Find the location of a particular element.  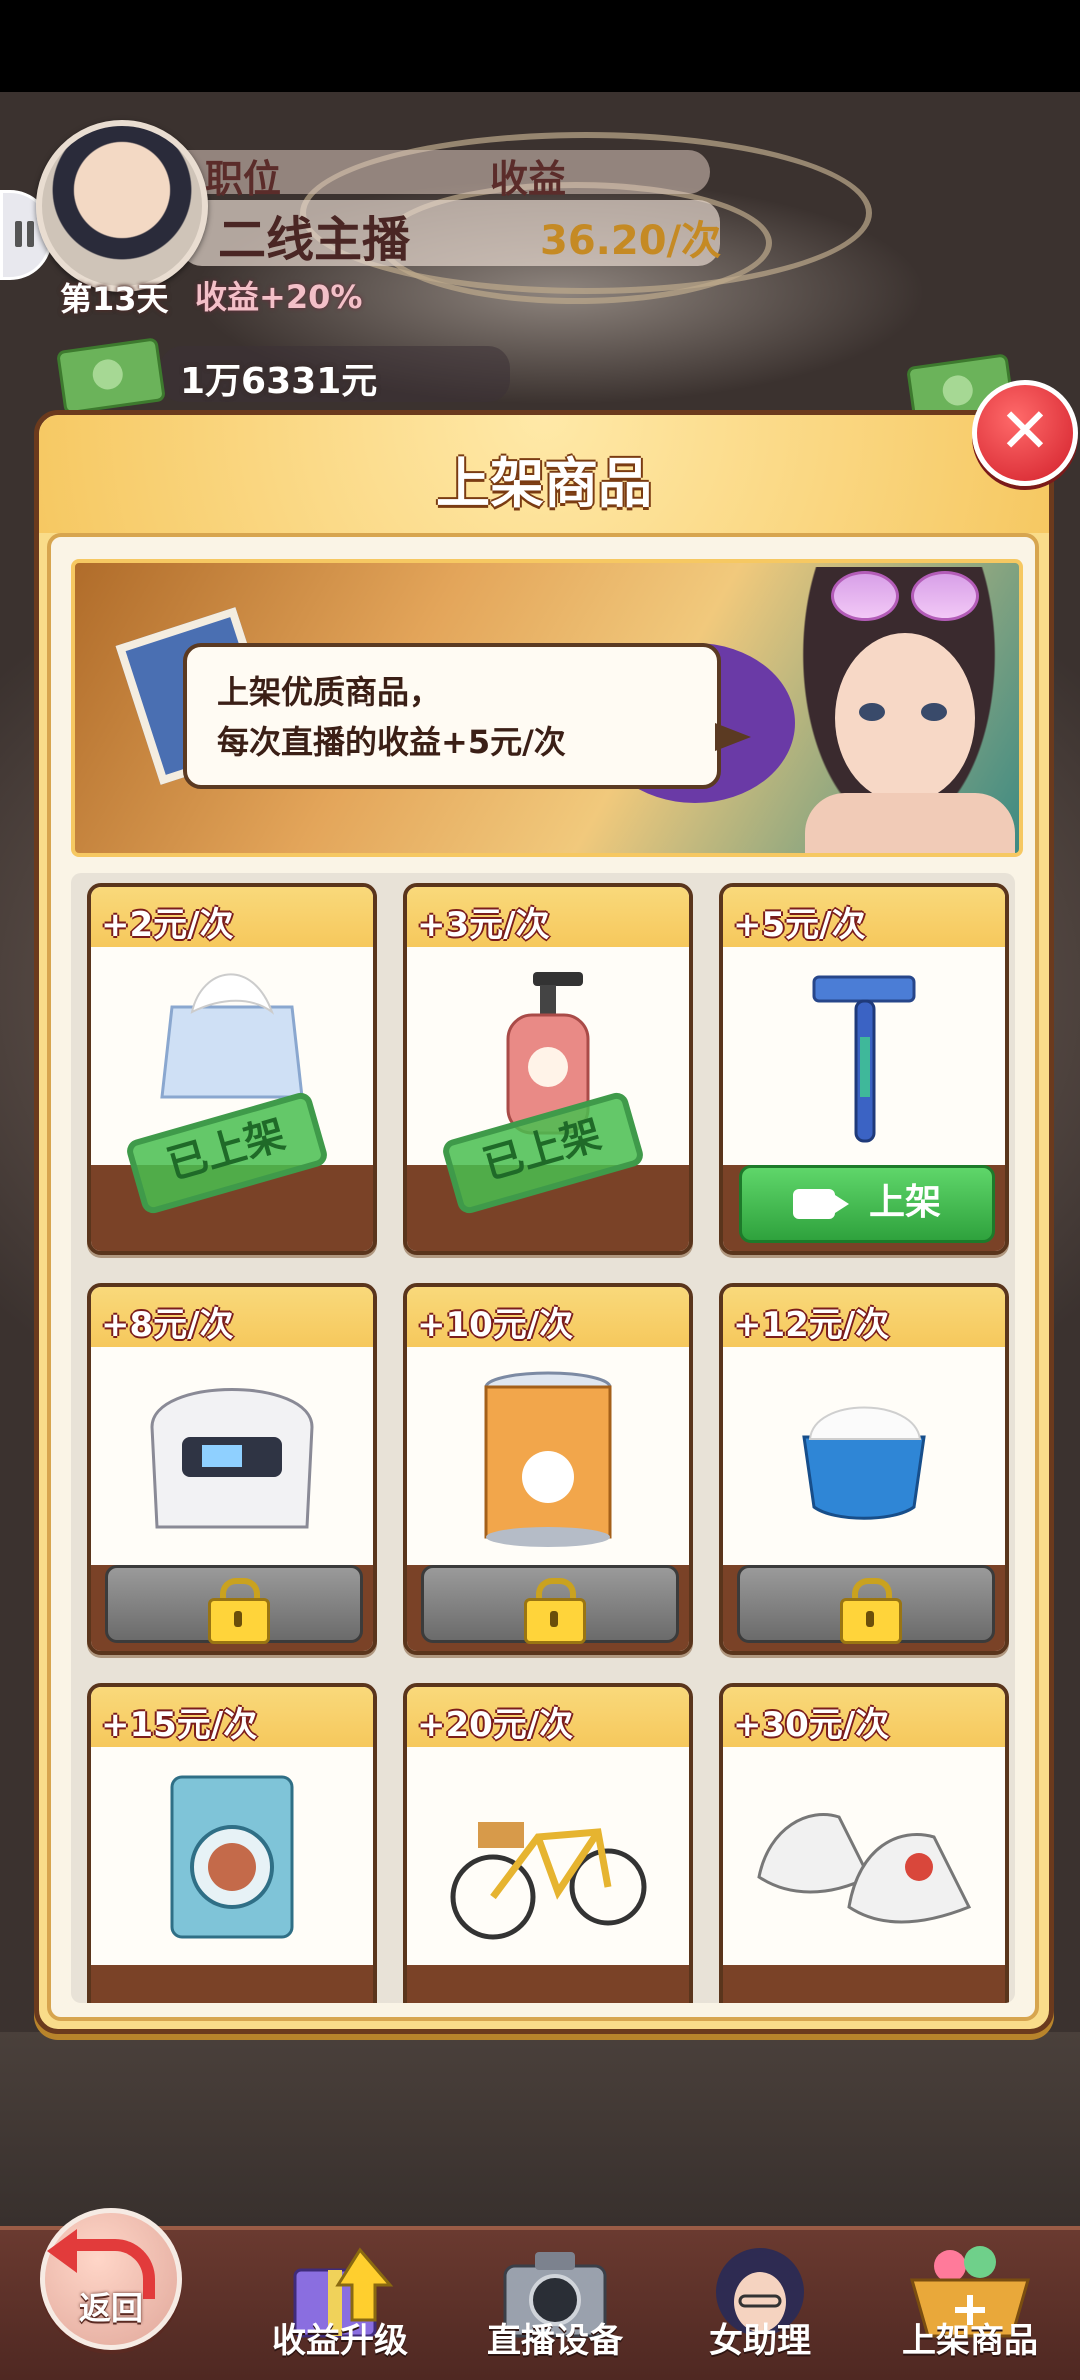

product-card: +12元/次 is located at coordinates (864, 1469).